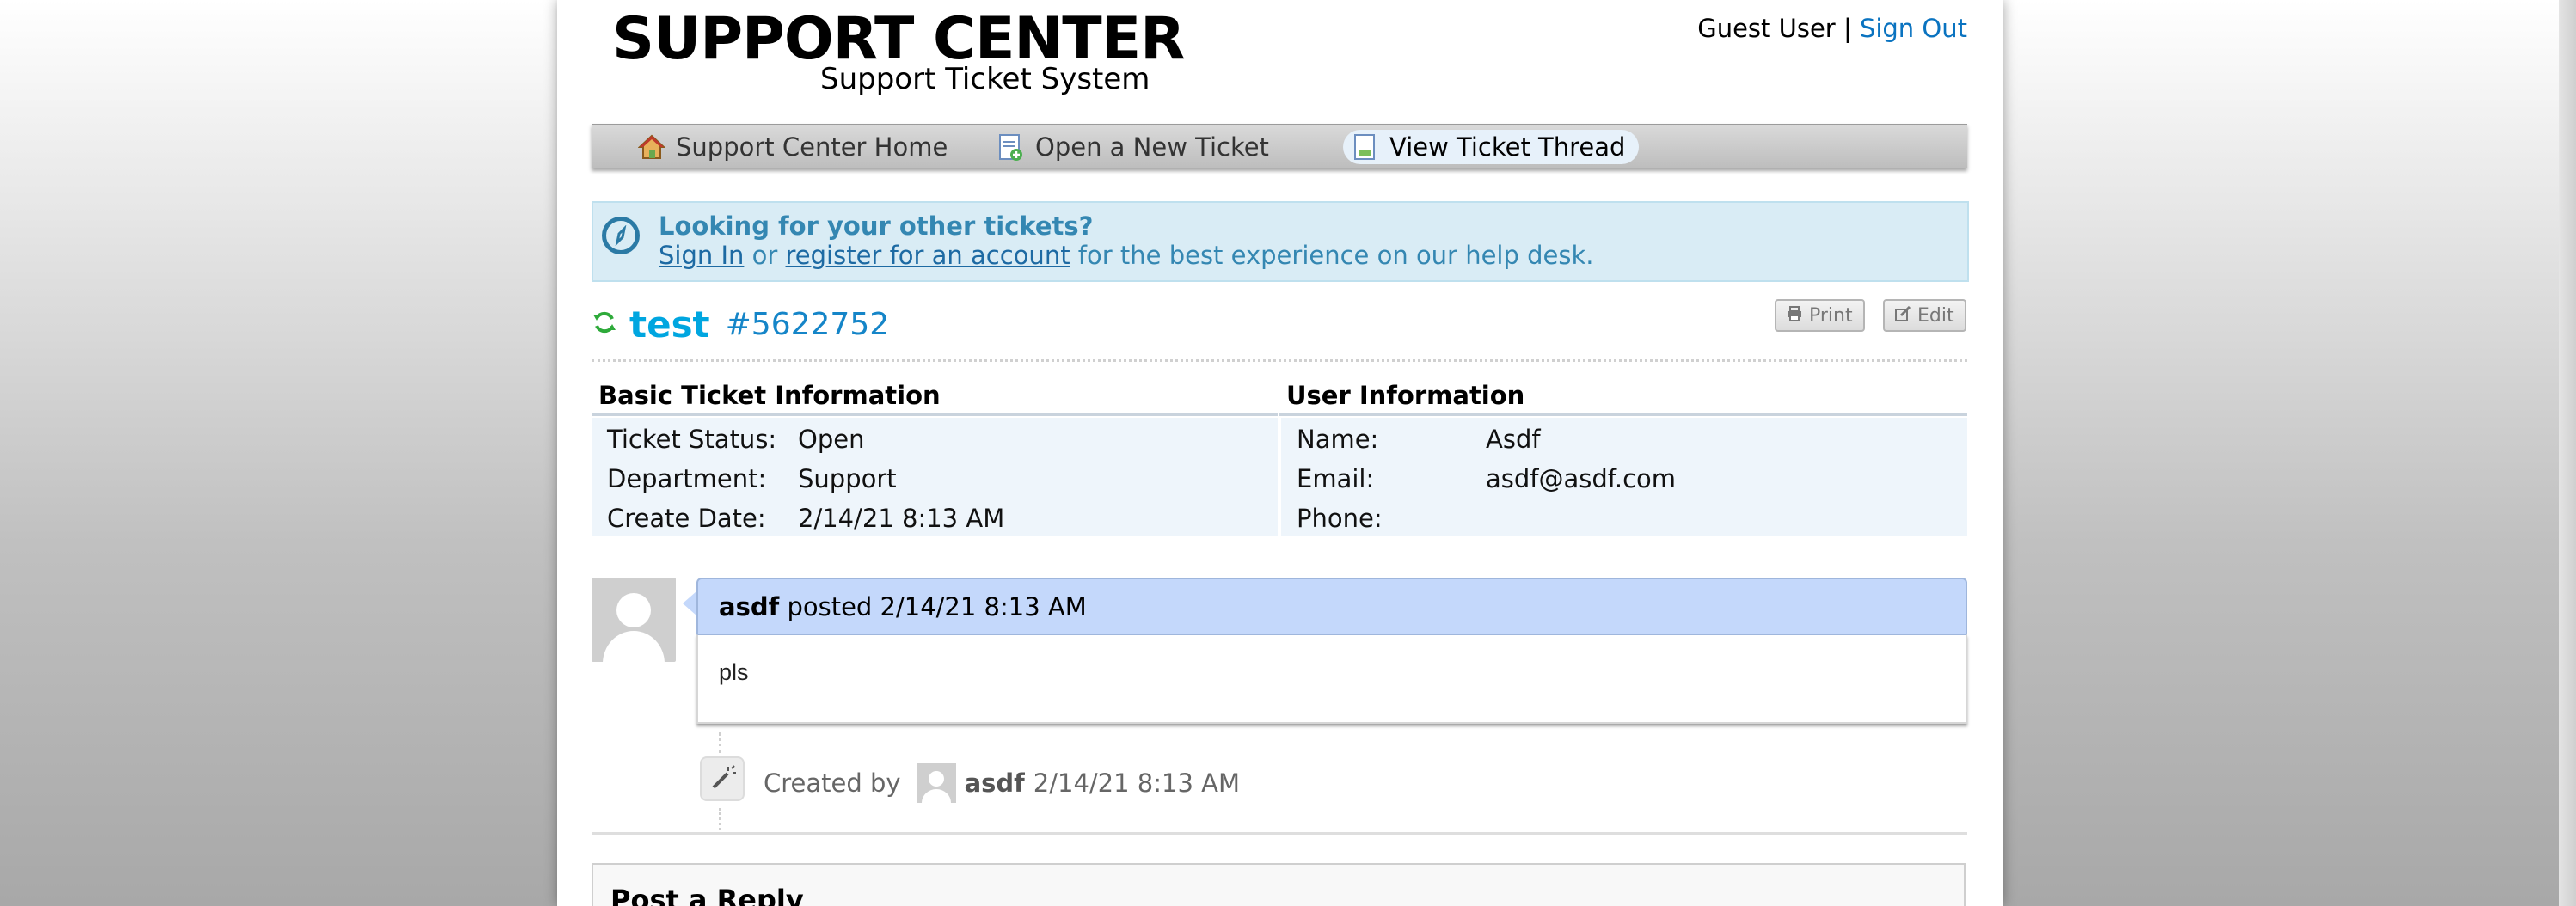 The image size is (2576, 906). What do you see at coordinates (812, 147) in the screenshot?
I see `nav-item-label: Support Center Home` at bounding box center [812, 147].